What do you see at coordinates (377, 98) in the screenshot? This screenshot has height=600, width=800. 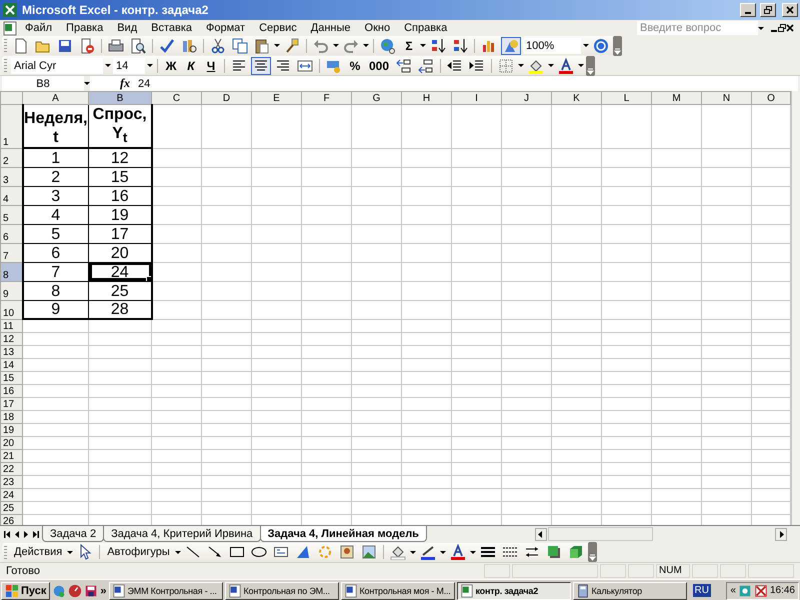 I see `column-header: G` at bounding box center [377, 98].